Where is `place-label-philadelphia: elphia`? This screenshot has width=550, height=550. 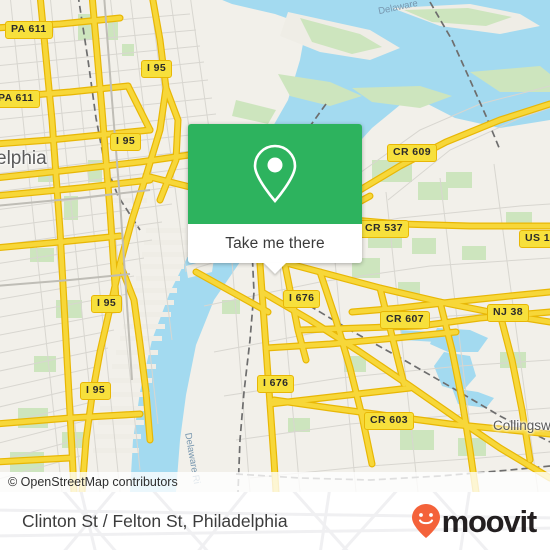 place-label-philadelphia: elphia is located at coordinates (23, 158).